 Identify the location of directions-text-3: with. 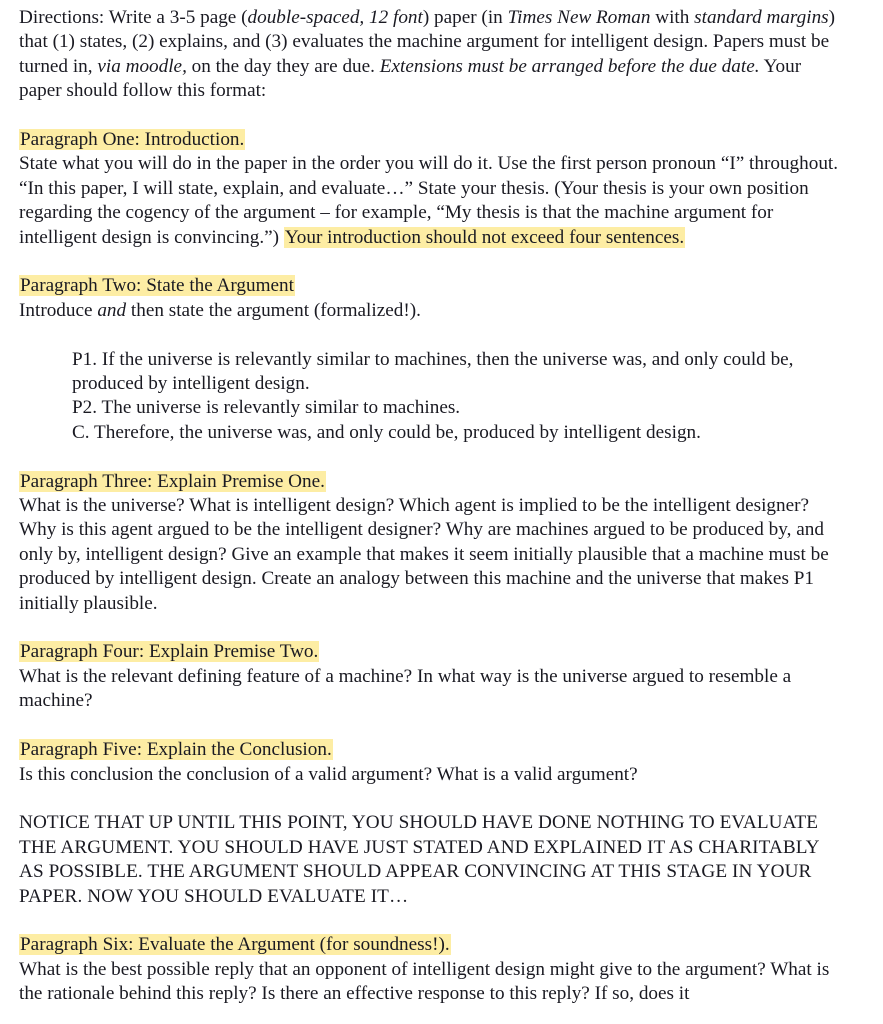
(672, 17).